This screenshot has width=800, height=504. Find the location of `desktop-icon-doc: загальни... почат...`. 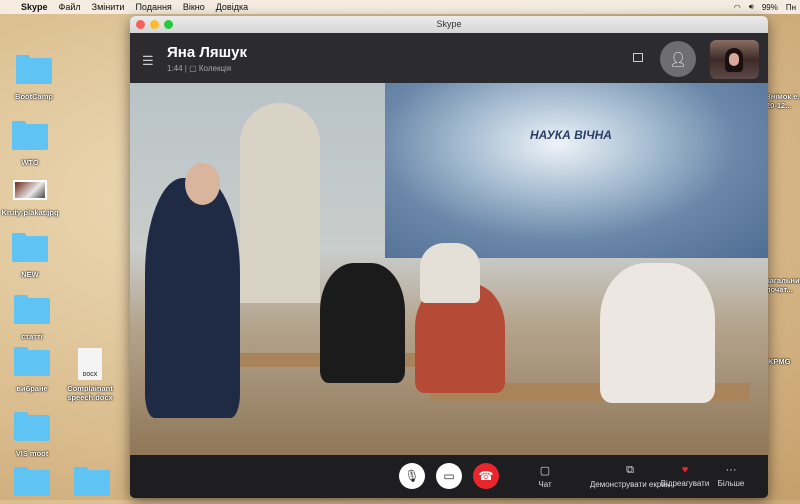

desktop-icon-doc: загальни... почат... is located at coordinates (783, 285).